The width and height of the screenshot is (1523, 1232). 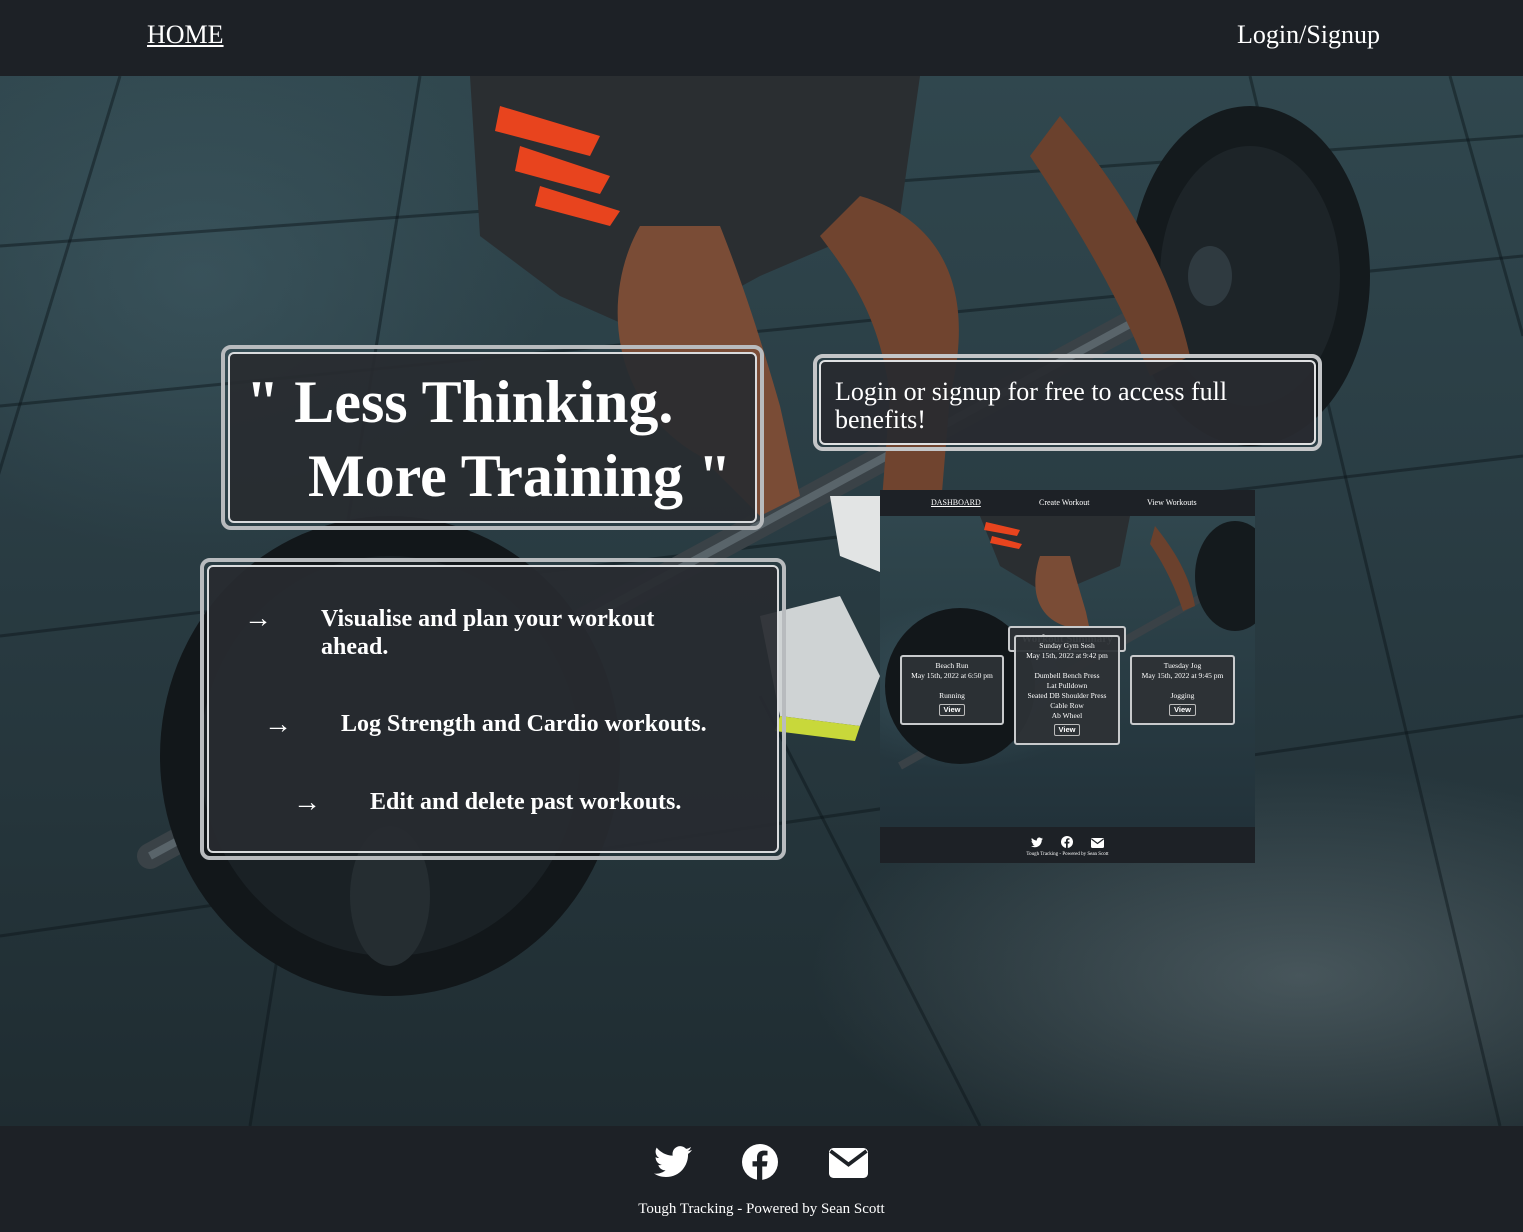 I want to click on feature-item-log: Log Strength and Cardio workouts., so click(x=524, y=724).